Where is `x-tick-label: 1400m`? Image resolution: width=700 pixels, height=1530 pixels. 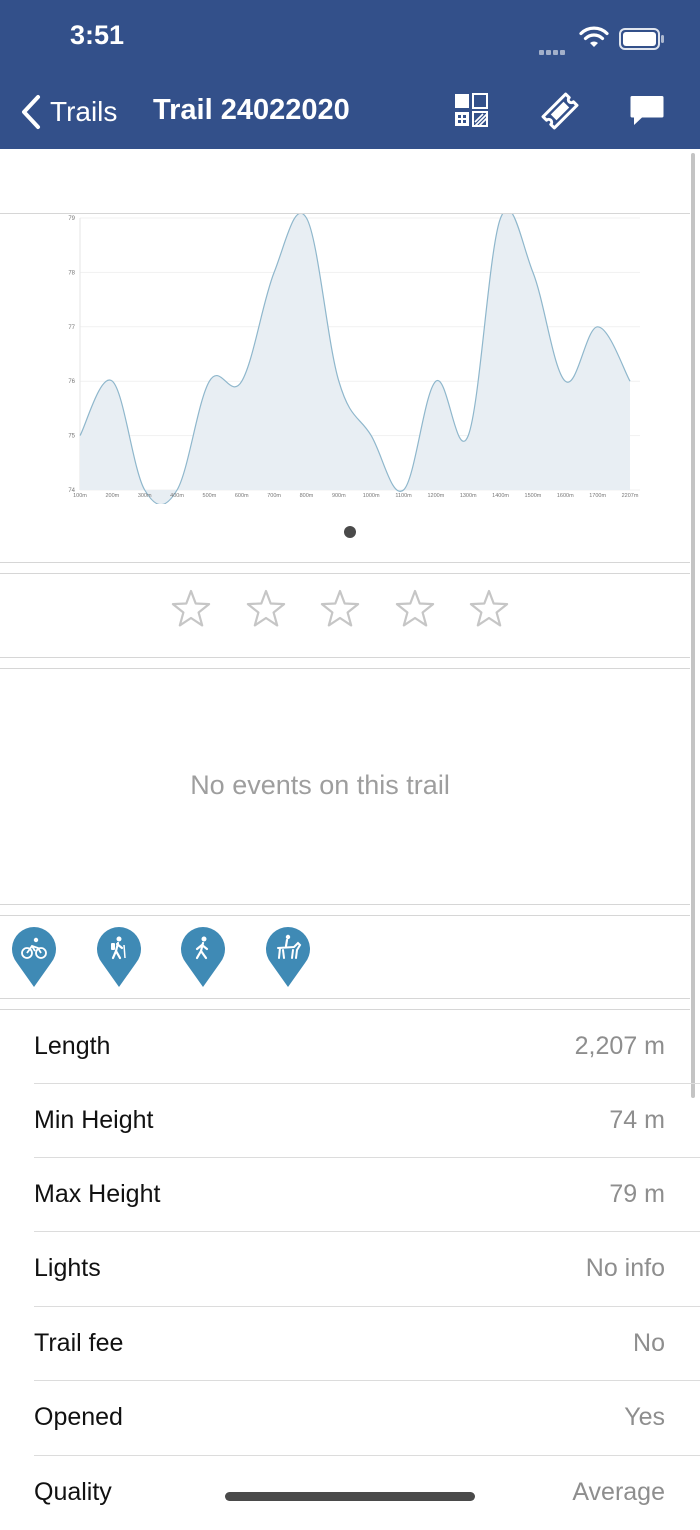
x-tick-label: 1400m is located at coordinates (500, 496).